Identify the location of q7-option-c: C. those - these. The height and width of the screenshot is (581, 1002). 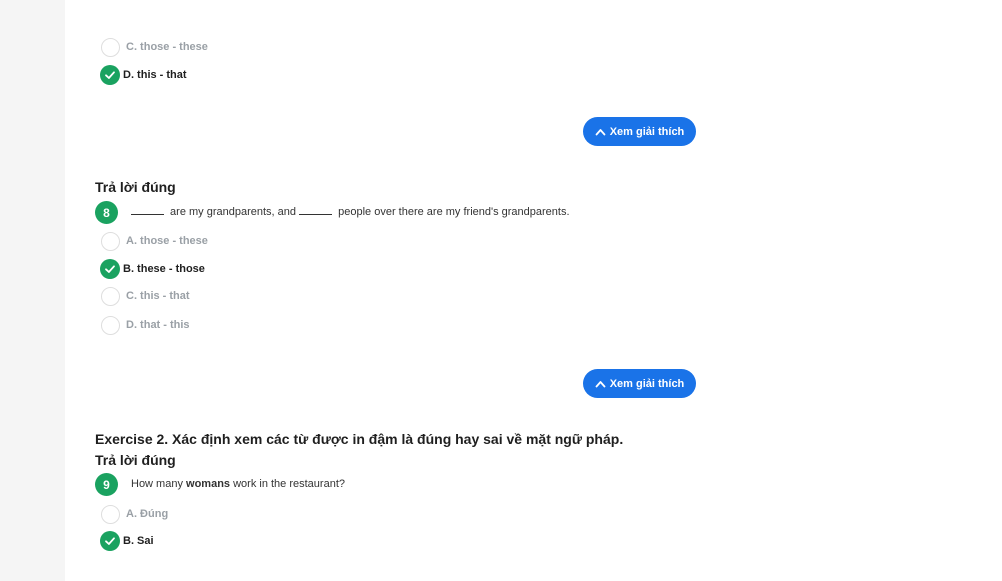
(154, 47).